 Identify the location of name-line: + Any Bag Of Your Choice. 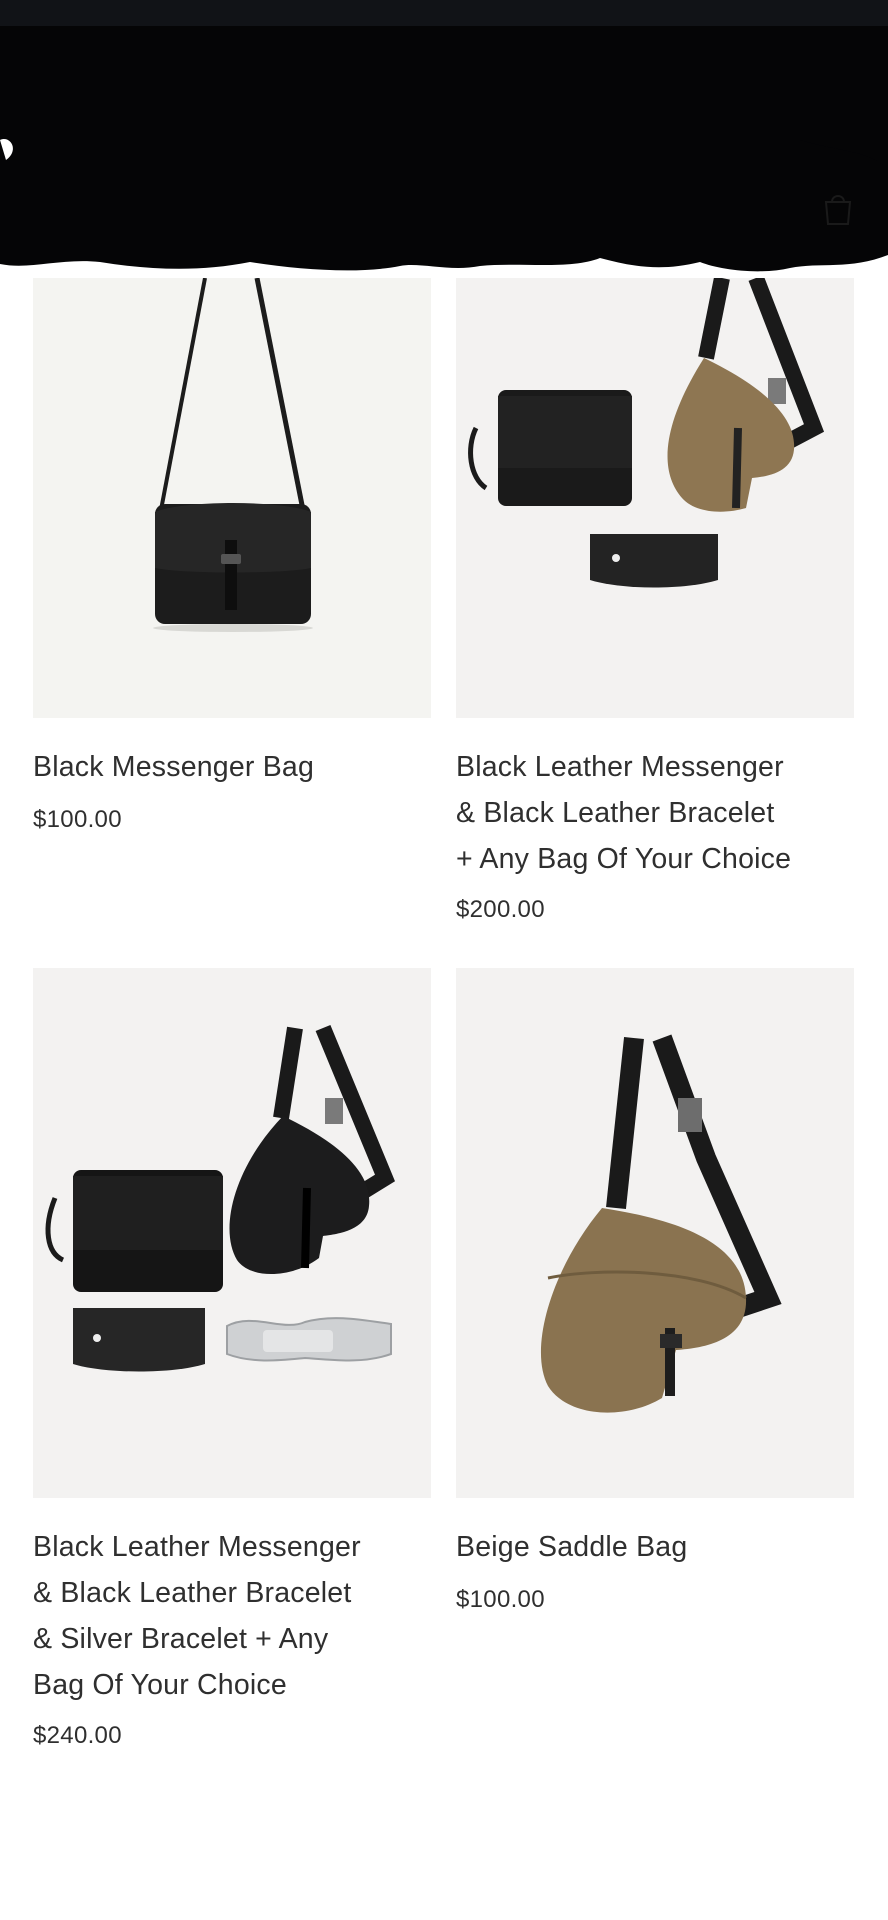
(624, 859).